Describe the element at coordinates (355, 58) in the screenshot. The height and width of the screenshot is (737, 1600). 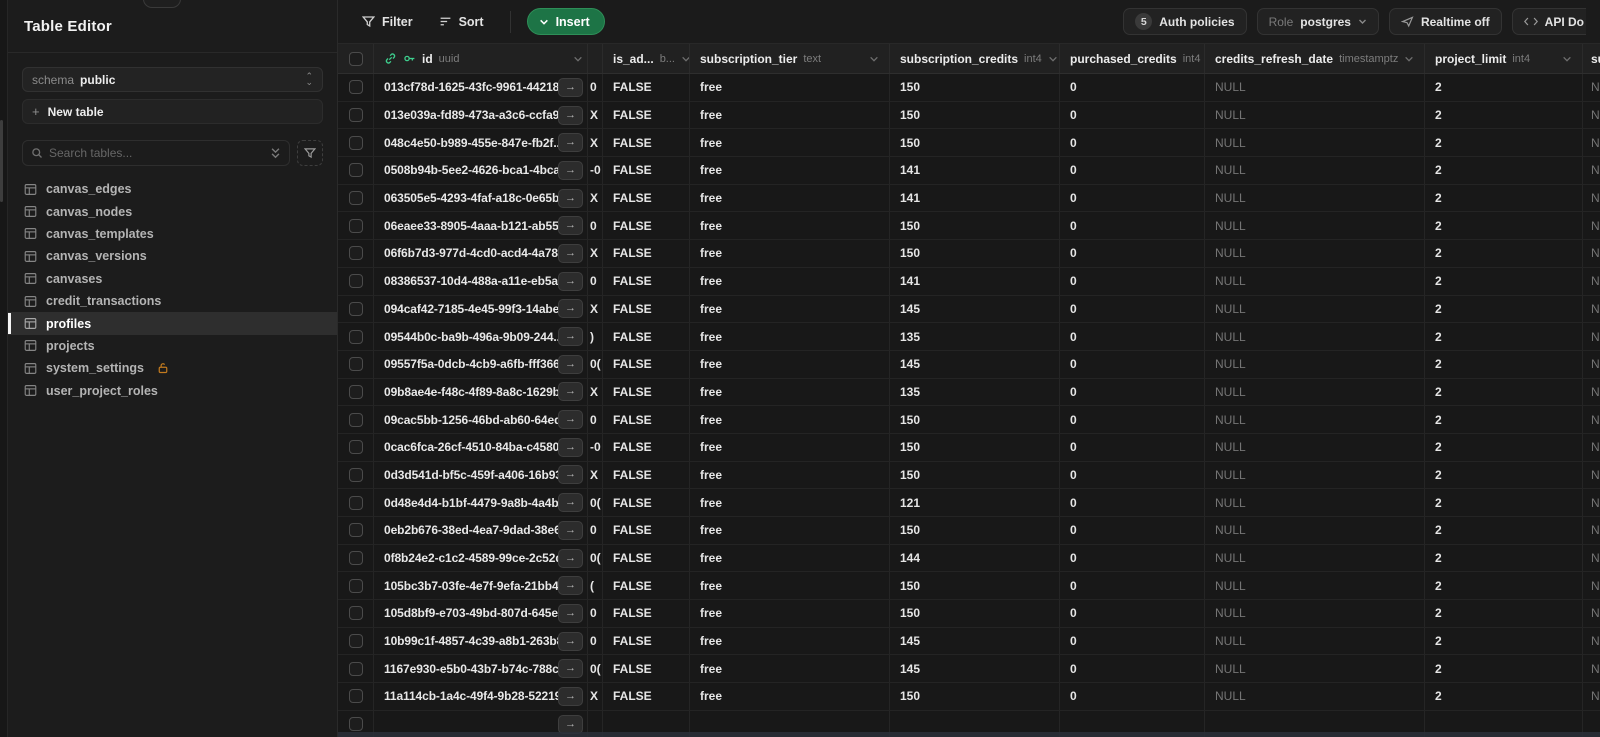
I see `select-all-checkbox` at that location.